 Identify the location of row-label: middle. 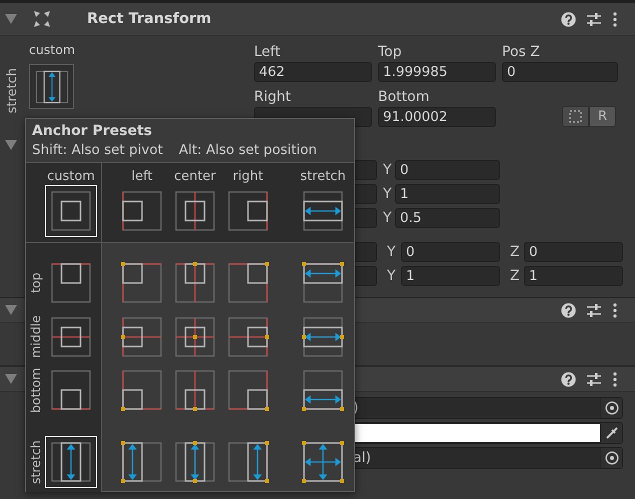
(35, 337).